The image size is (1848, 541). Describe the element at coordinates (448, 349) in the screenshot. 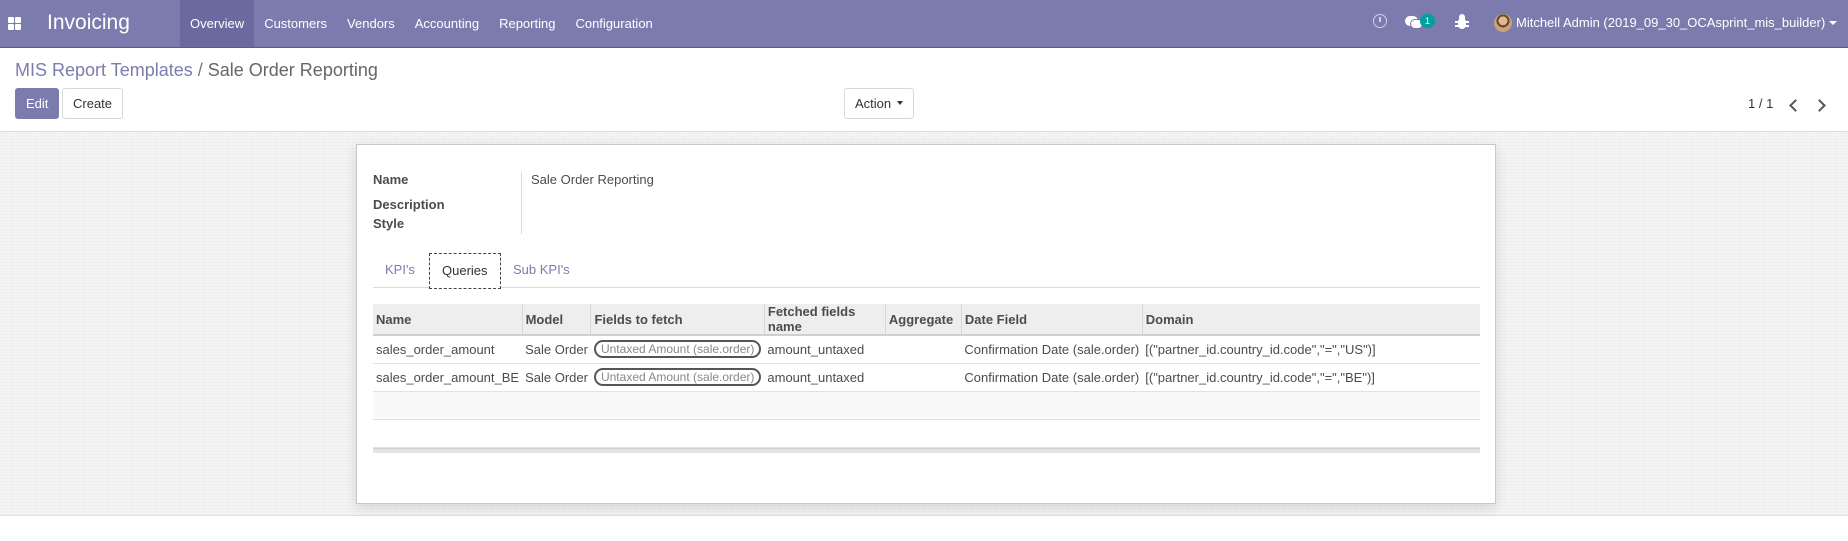

I see `cell-name: sales_order_amount` at that location.